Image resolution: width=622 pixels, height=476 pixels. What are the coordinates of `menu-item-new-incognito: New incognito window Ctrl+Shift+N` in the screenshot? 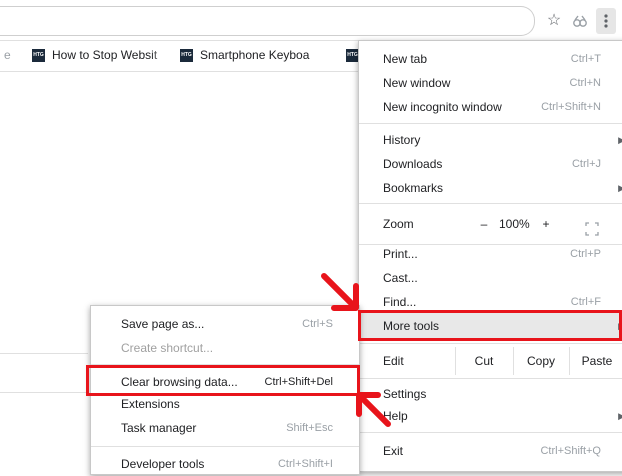 It's located at (490, 107).